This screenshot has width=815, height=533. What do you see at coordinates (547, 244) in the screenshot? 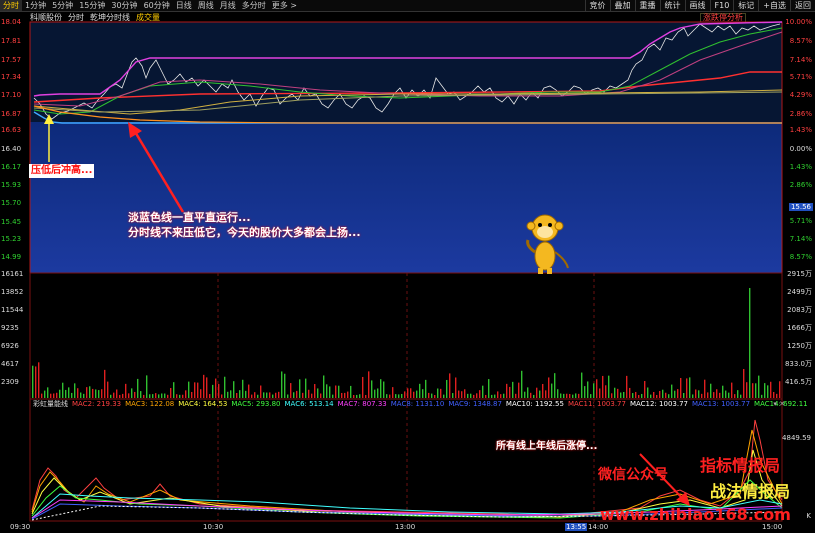
I see `monkey-mascot-icon` at bounding box center [547, 244].